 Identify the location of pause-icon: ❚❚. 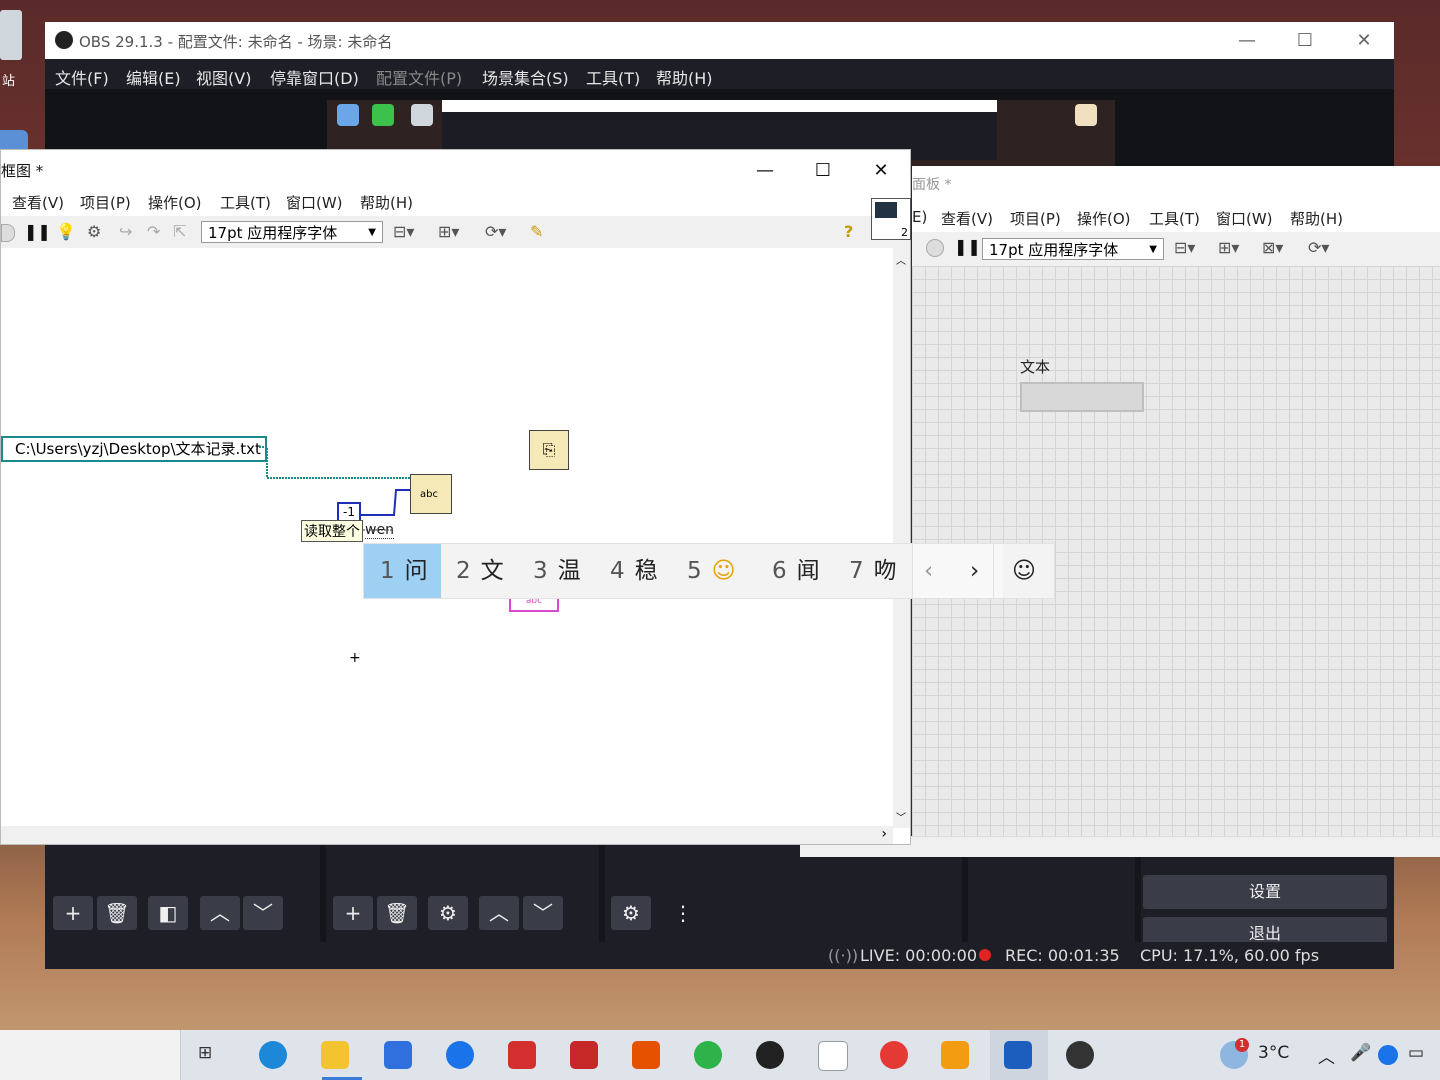
(967, 246).